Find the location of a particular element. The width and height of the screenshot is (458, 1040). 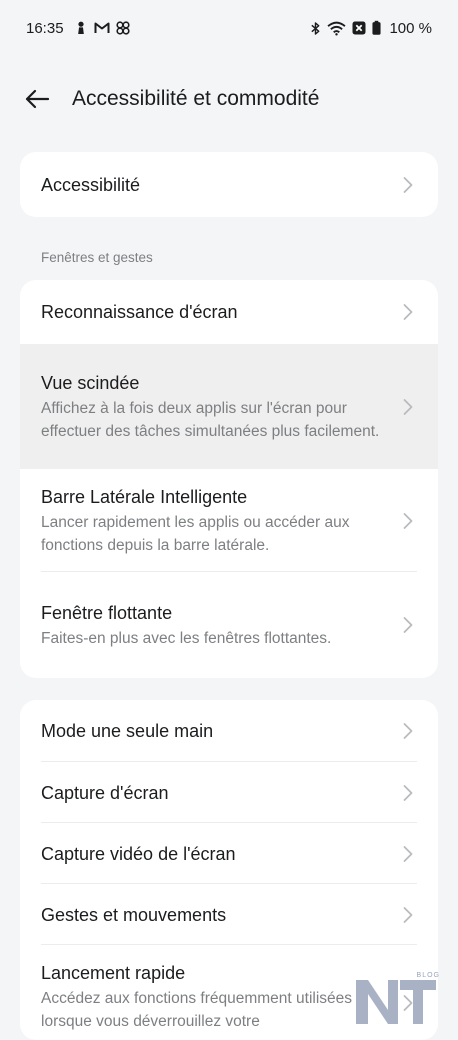

row-title: Capture vidéo de l'écran is located at coordinates (138, 853).